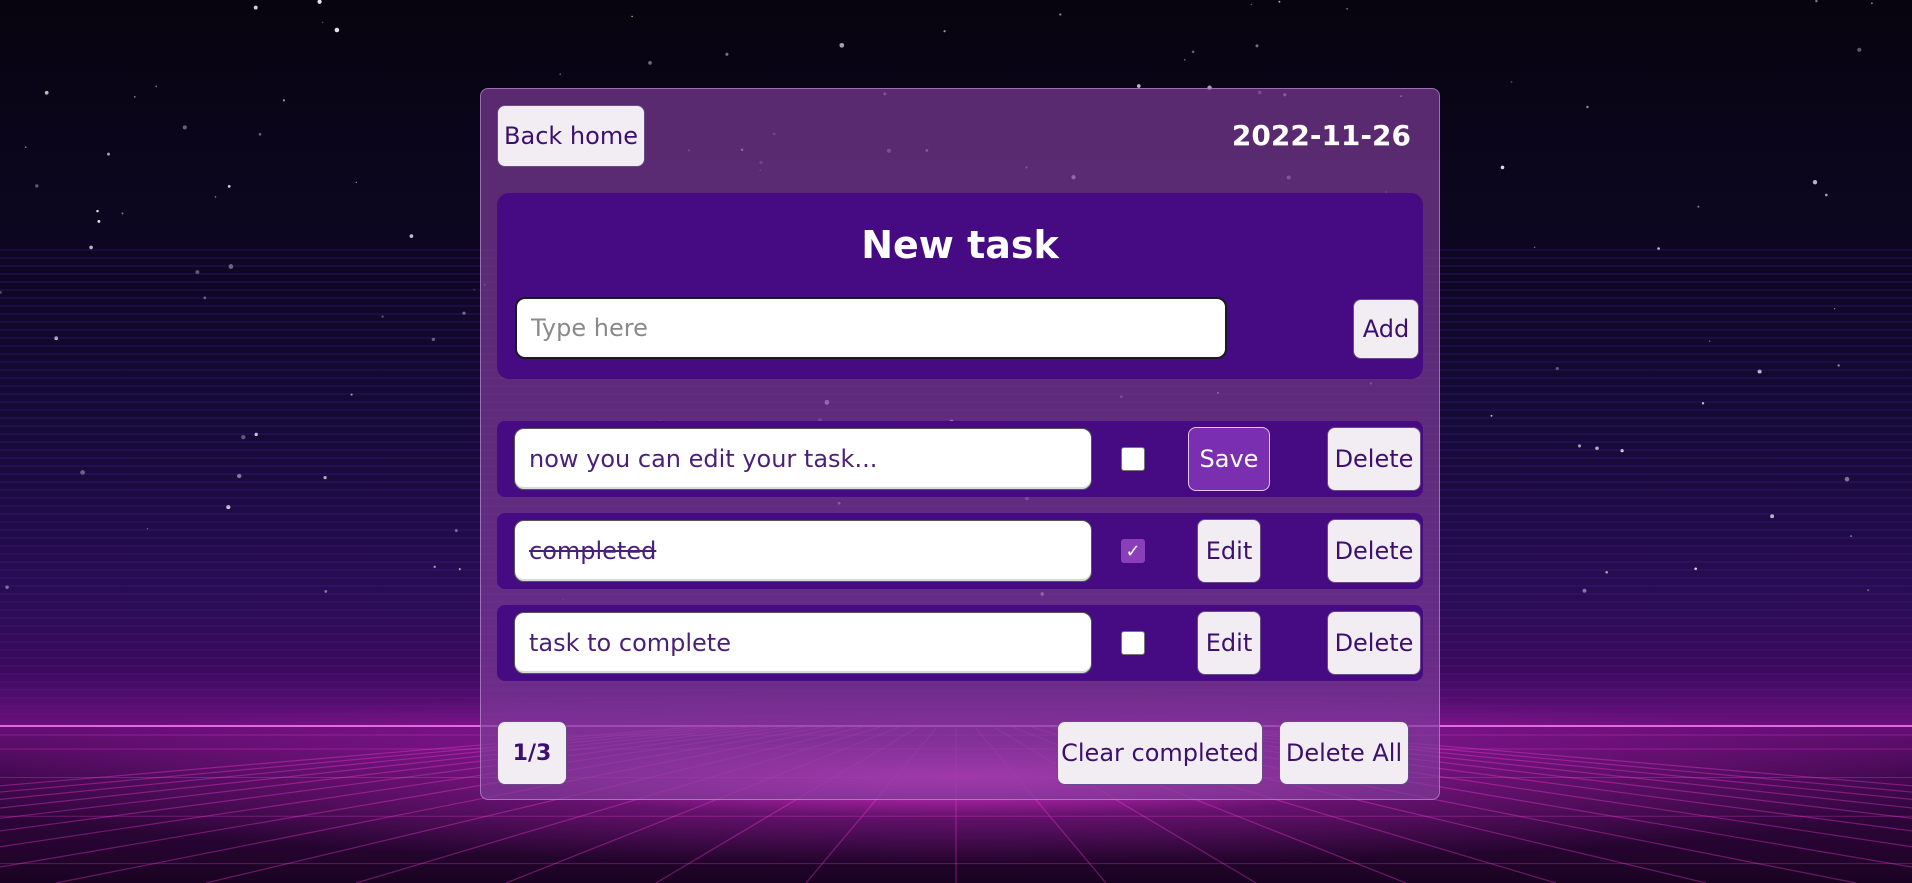 This screenshot has height=883, width=1912. What do you see at coordinates (571, 136) in the screenshot?
I see `back-home-button: Back home` at bounding box center [571, 136].